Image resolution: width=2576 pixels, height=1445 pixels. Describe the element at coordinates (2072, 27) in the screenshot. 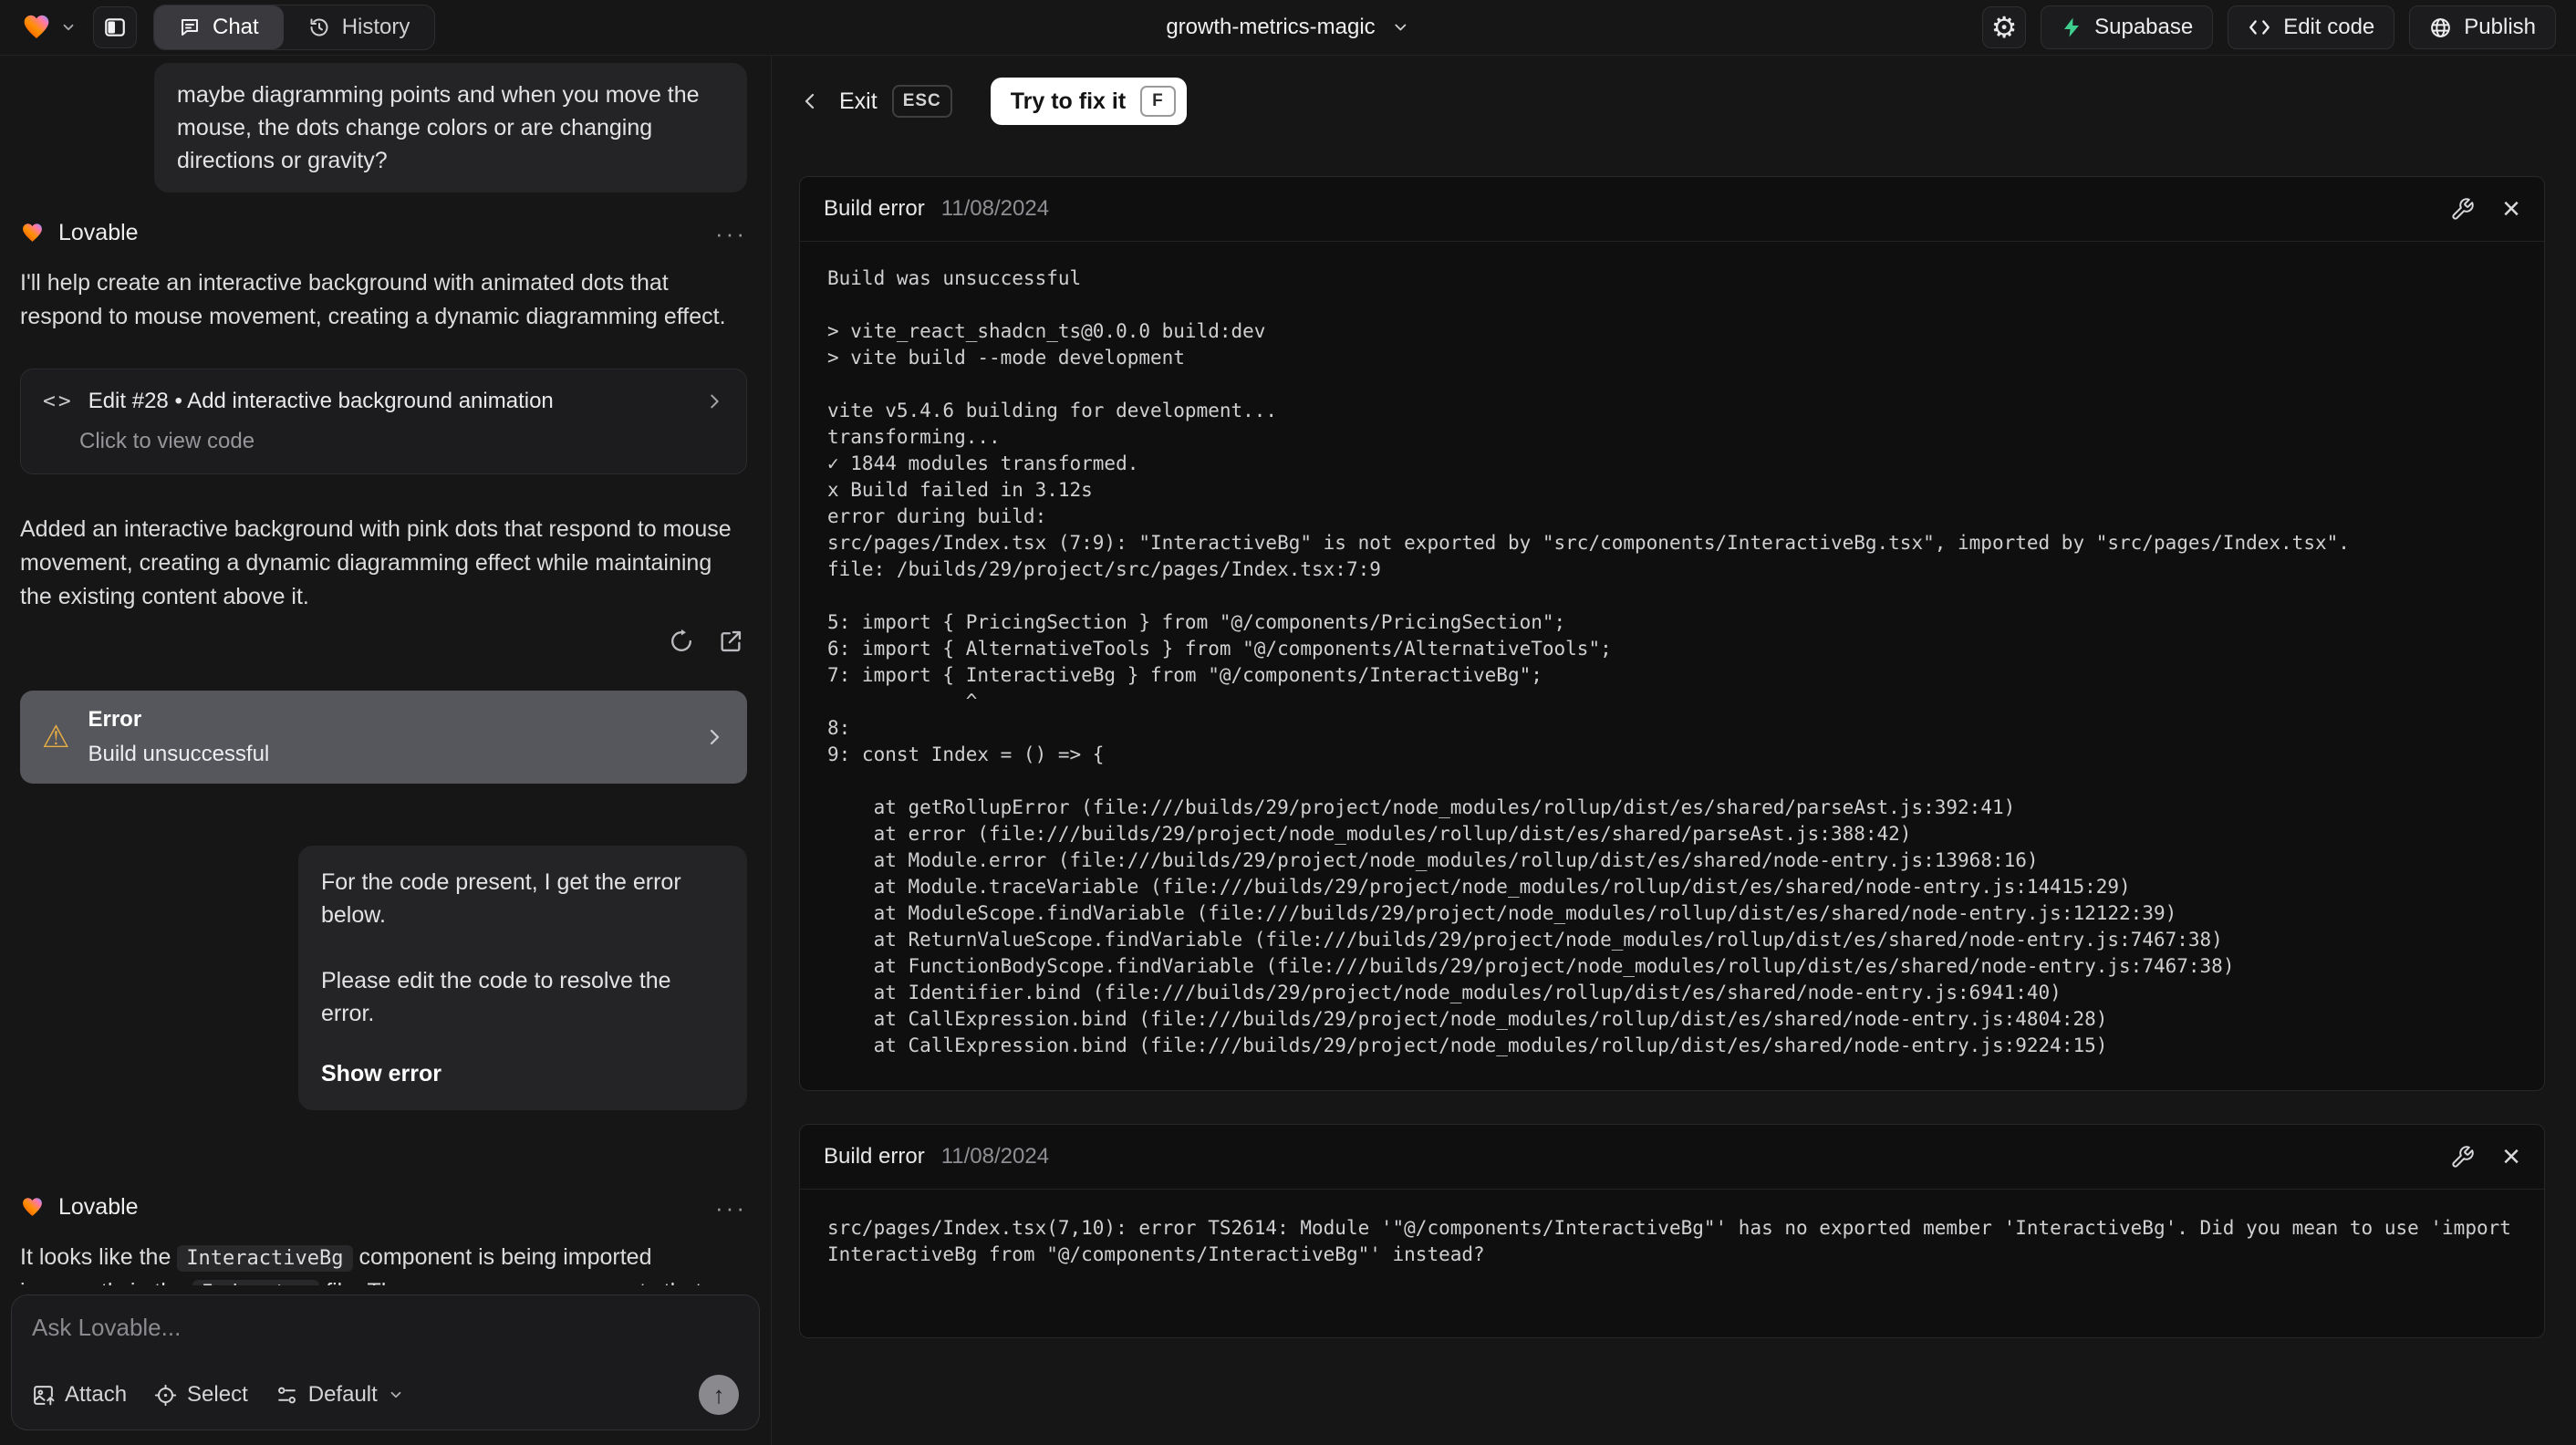

I see `supabase-bolt-icon` at that location.